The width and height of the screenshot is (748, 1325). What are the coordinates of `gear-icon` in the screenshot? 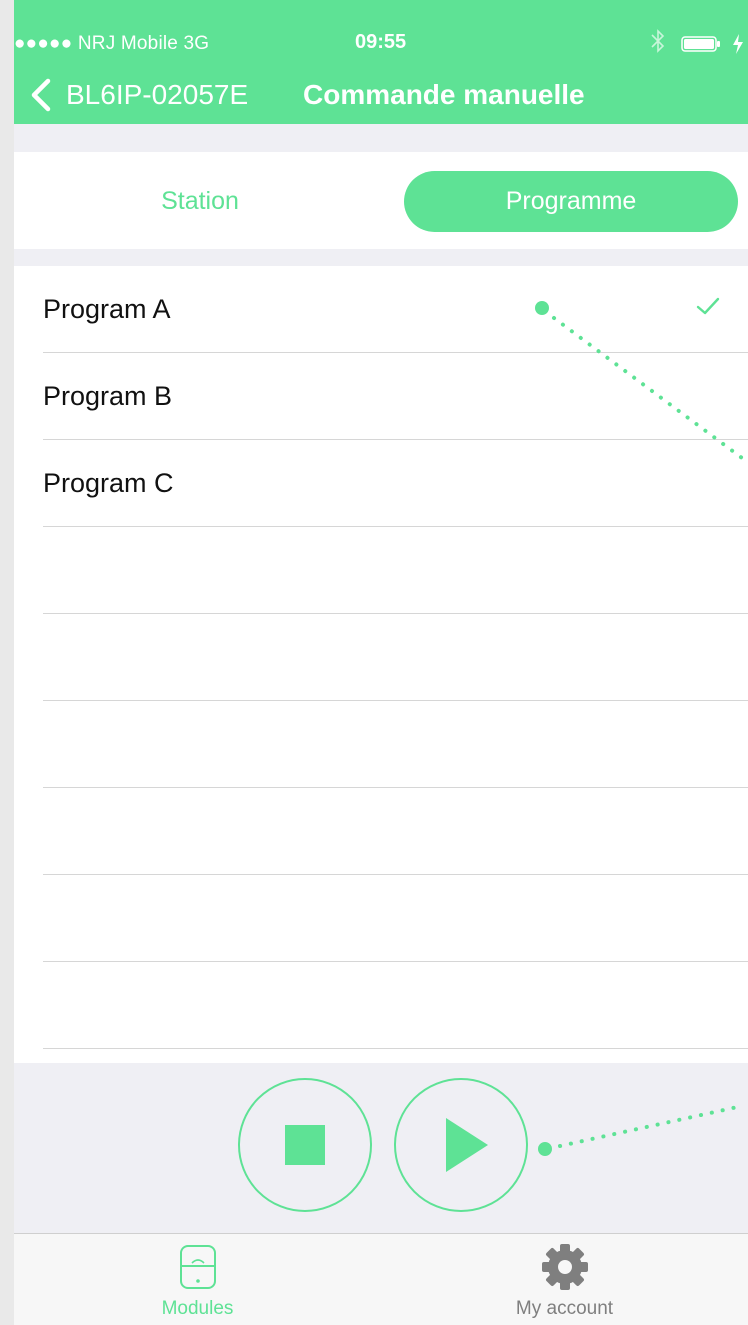 It's located at (565, 1267).